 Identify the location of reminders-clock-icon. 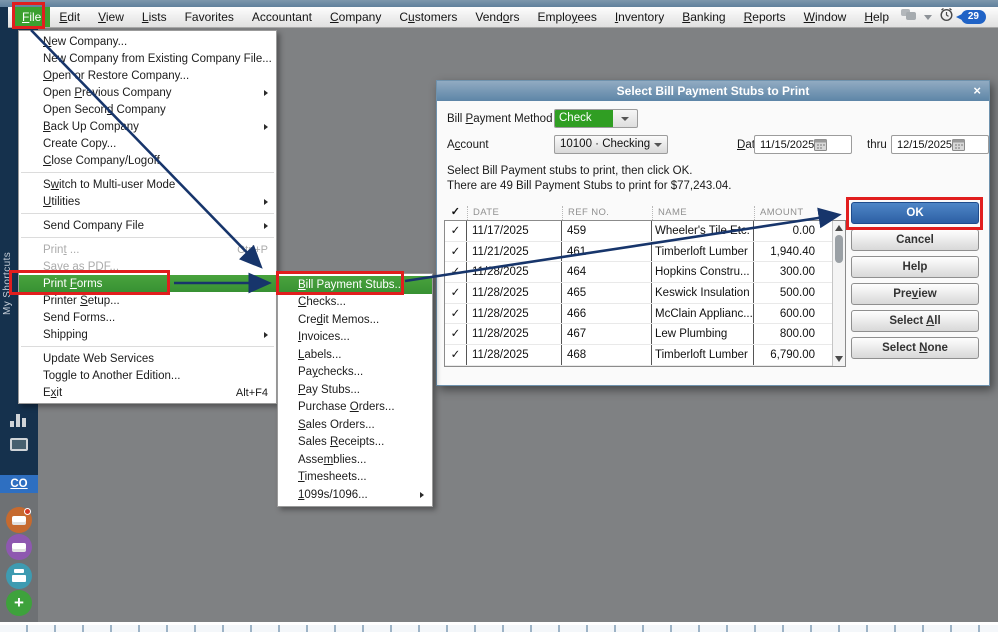
(946, 17).